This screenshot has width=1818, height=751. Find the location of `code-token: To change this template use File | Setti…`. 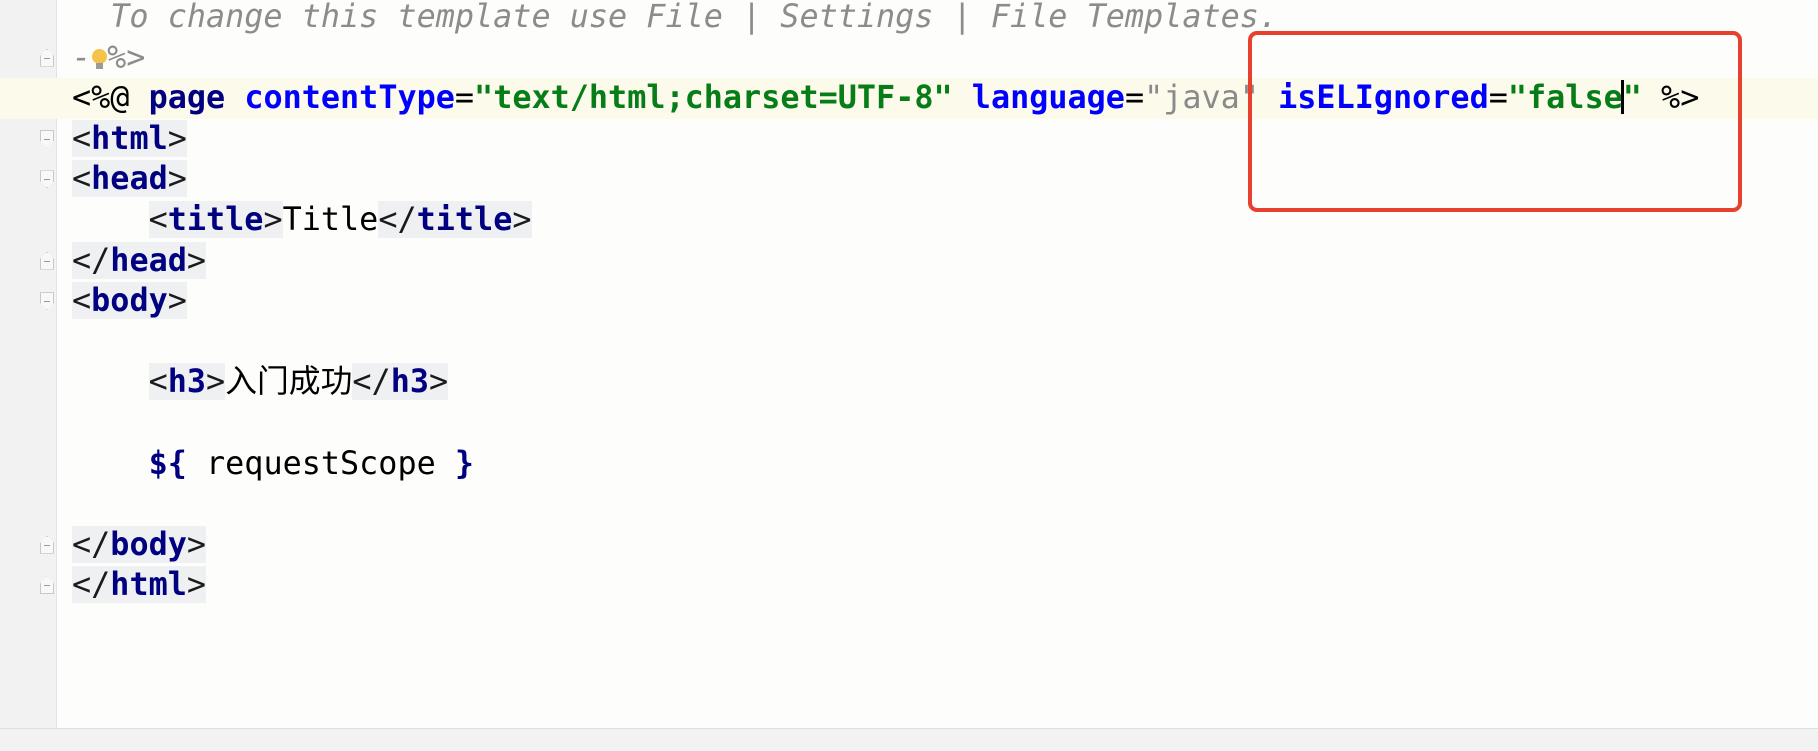

code-token: To change this template use File | Setti… is located at coordinates (675, 17).